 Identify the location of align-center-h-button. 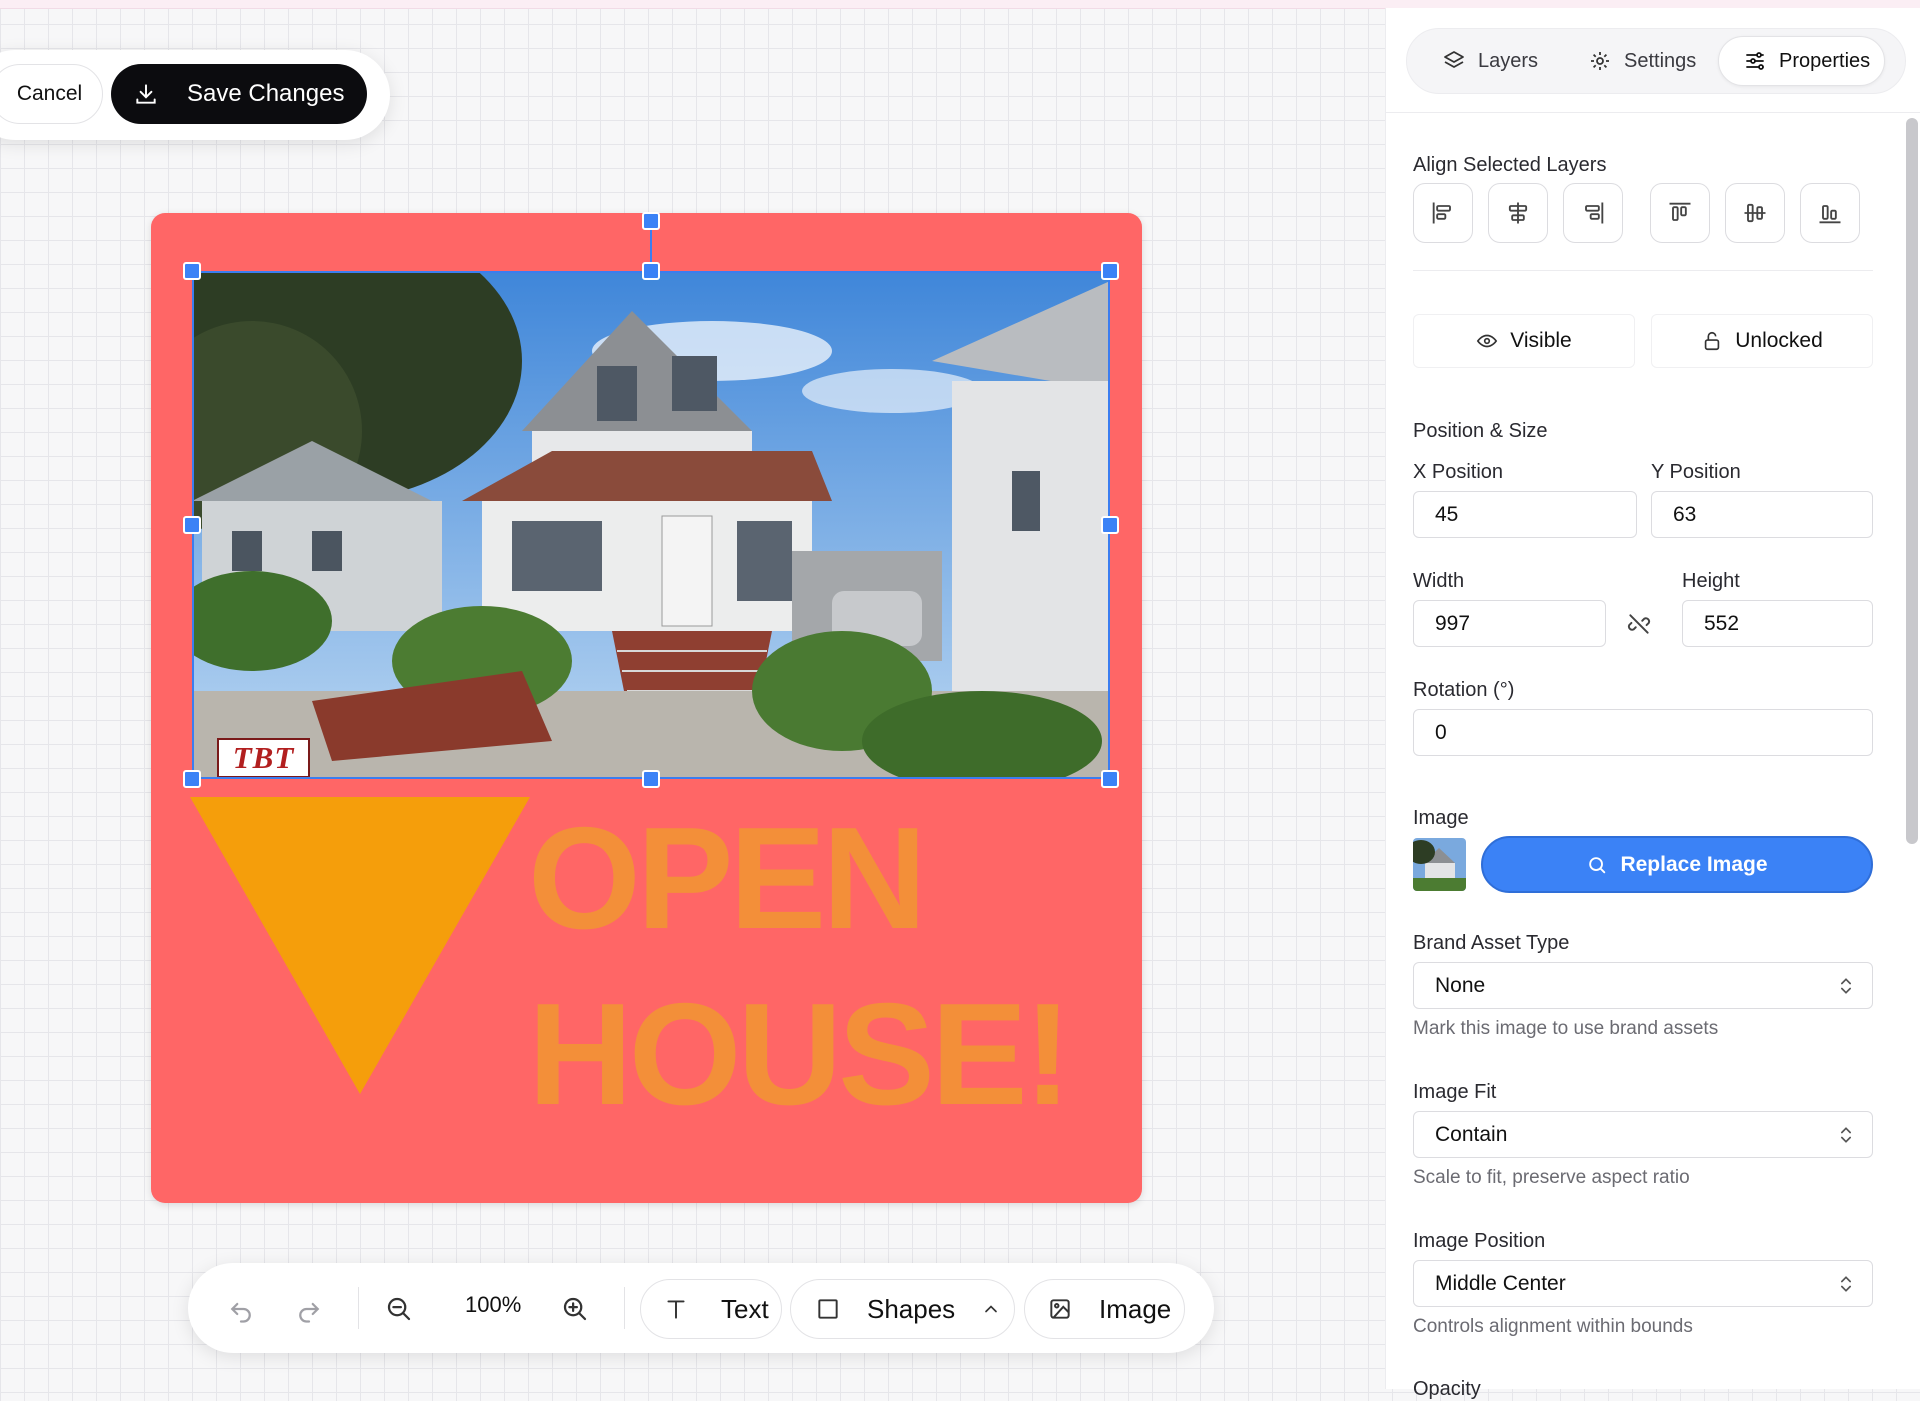
(1518, 213).